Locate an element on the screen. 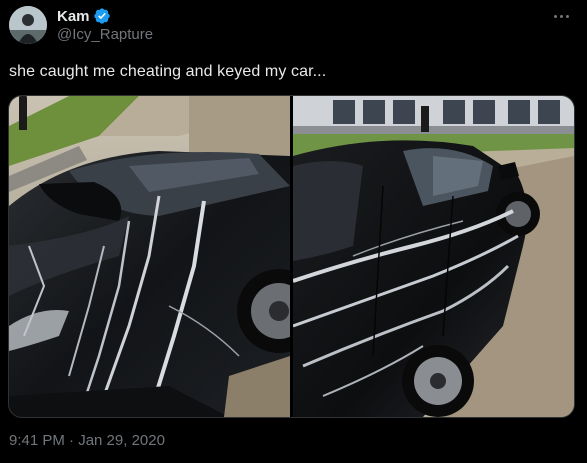 This screenshot has width=587, height=463. author-name-row: Kam is located at coordinates (84, 16).